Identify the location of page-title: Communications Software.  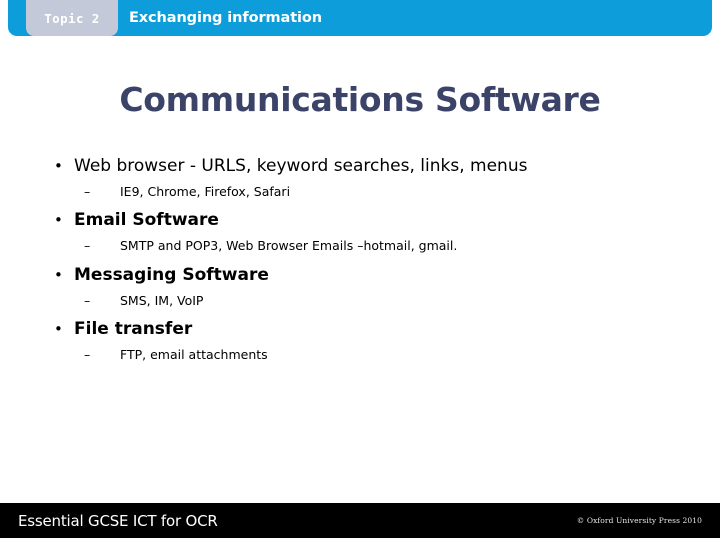
(360, 99).